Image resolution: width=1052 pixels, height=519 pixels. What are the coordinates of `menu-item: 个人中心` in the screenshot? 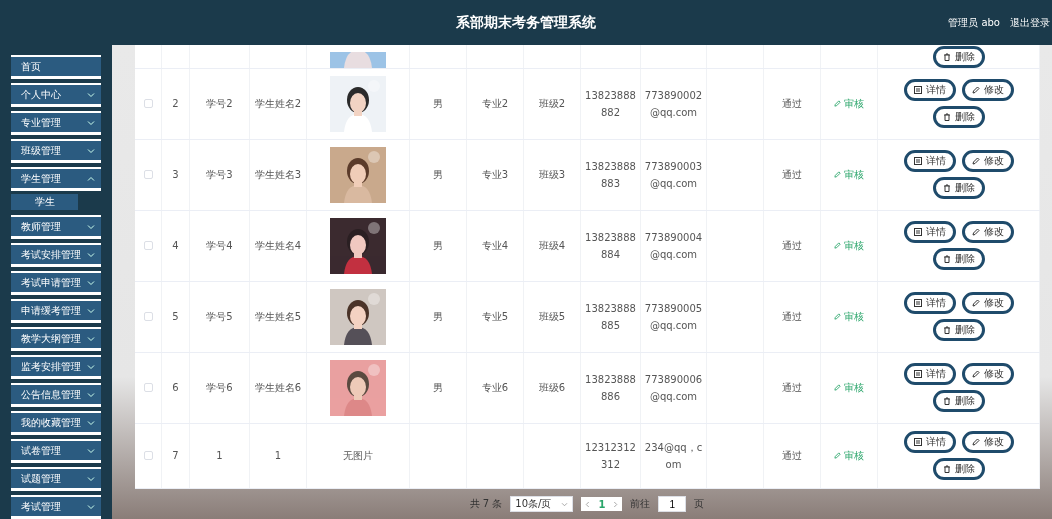 It's located at (56, 95).